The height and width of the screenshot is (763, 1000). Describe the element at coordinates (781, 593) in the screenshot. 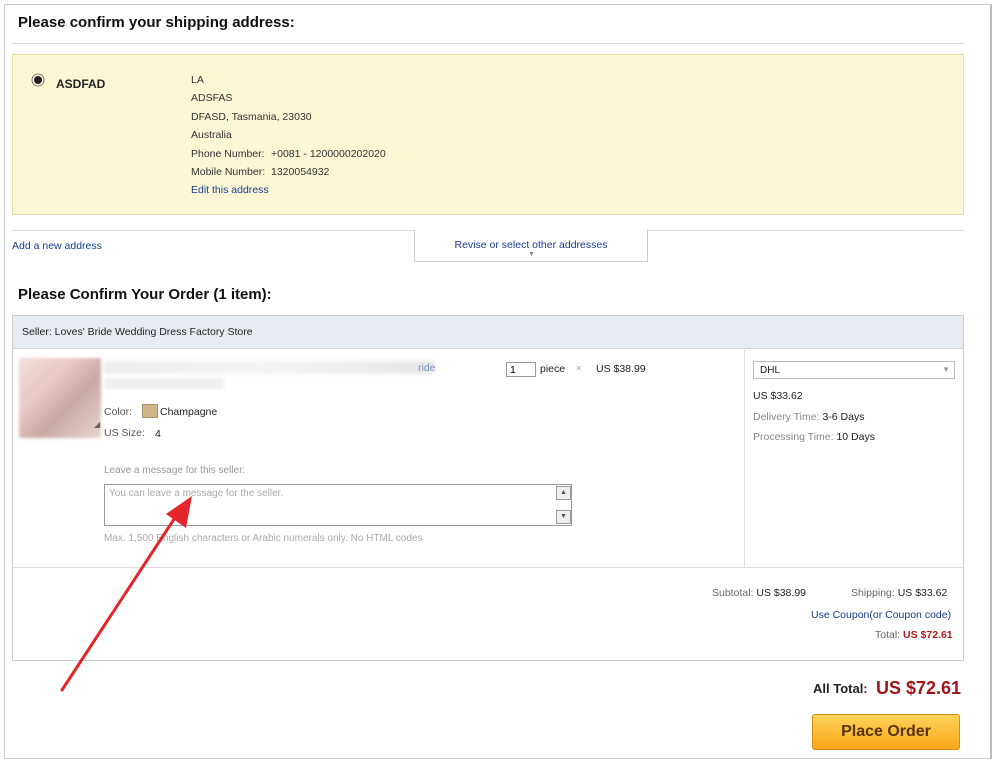

I see `subtotal-value: US $38.99` at that location.